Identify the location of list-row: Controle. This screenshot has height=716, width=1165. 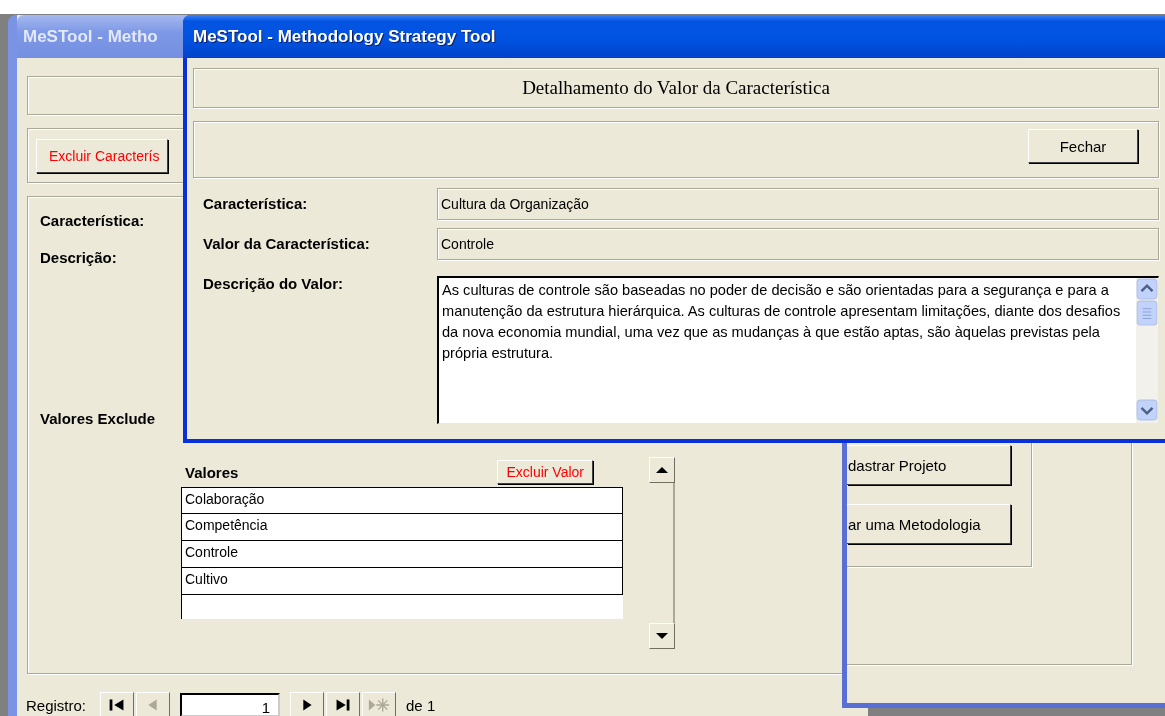
(402, 554).